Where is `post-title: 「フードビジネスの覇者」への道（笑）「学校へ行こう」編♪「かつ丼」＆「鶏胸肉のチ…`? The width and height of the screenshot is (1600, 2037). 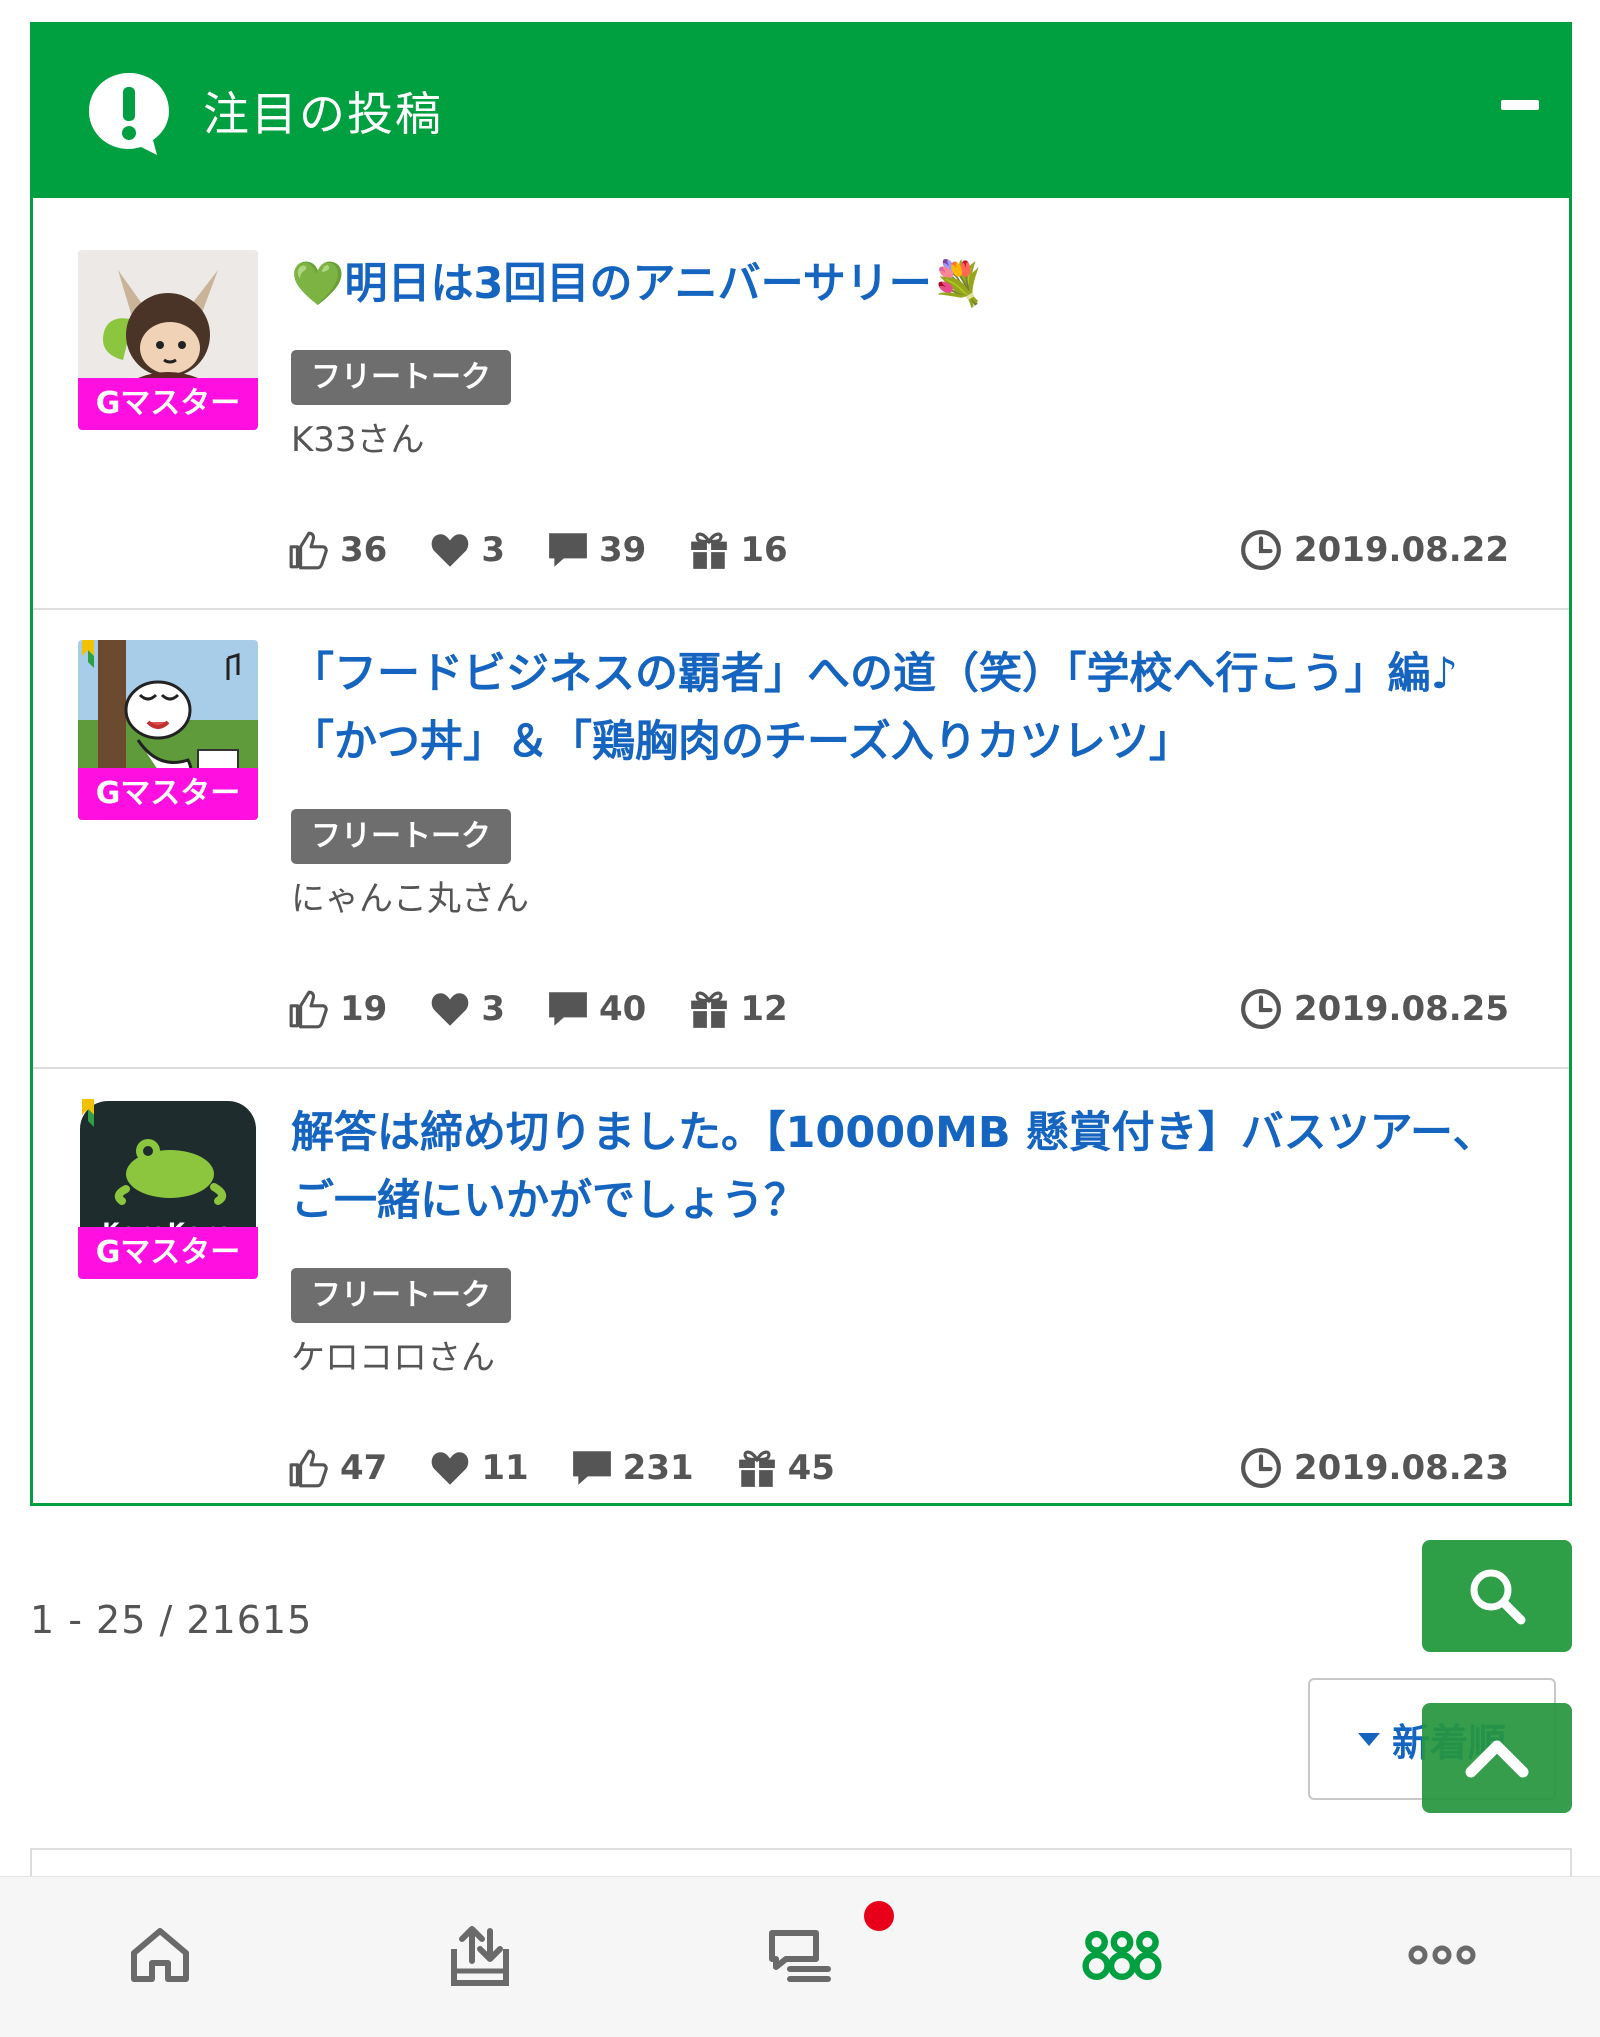 post-title: 「フードビジネスの覇者」への道（笑）「学校へ行こう」編♪「かつ丼」＆「鶏胸肉のチ… is located at coordinates (910, 708).